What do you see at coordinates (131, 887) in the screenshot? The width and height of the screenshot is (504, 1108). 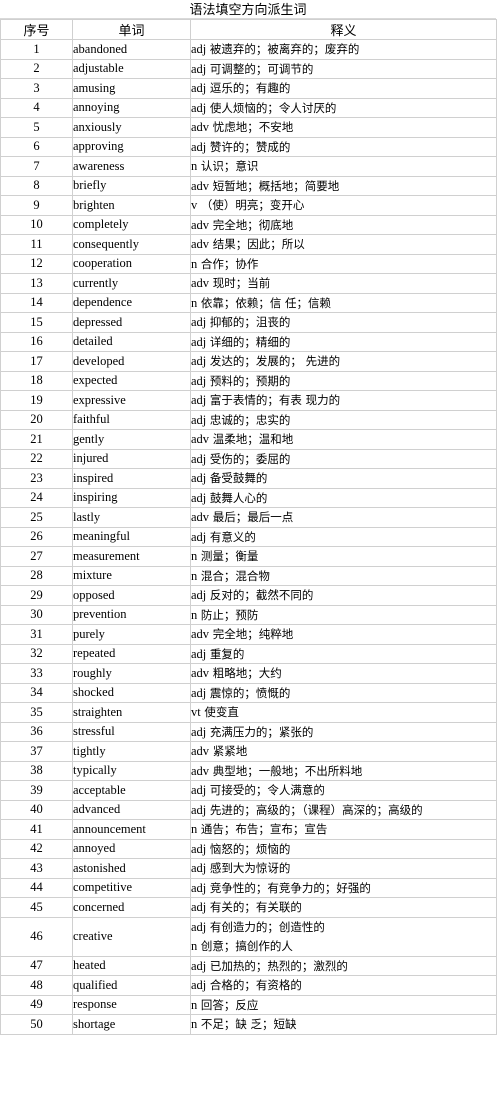 I see `cell-word: competitive` at bounding box center [131, 887].